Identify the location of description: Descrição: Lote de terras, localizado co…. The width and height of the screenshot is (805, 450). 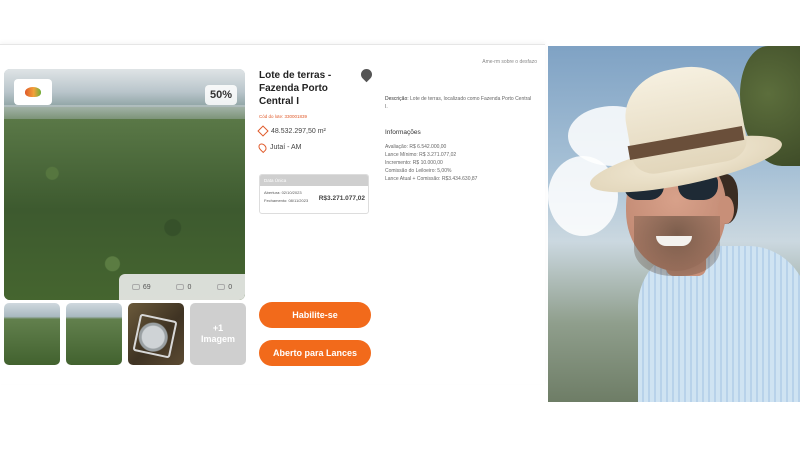
(460, 103).